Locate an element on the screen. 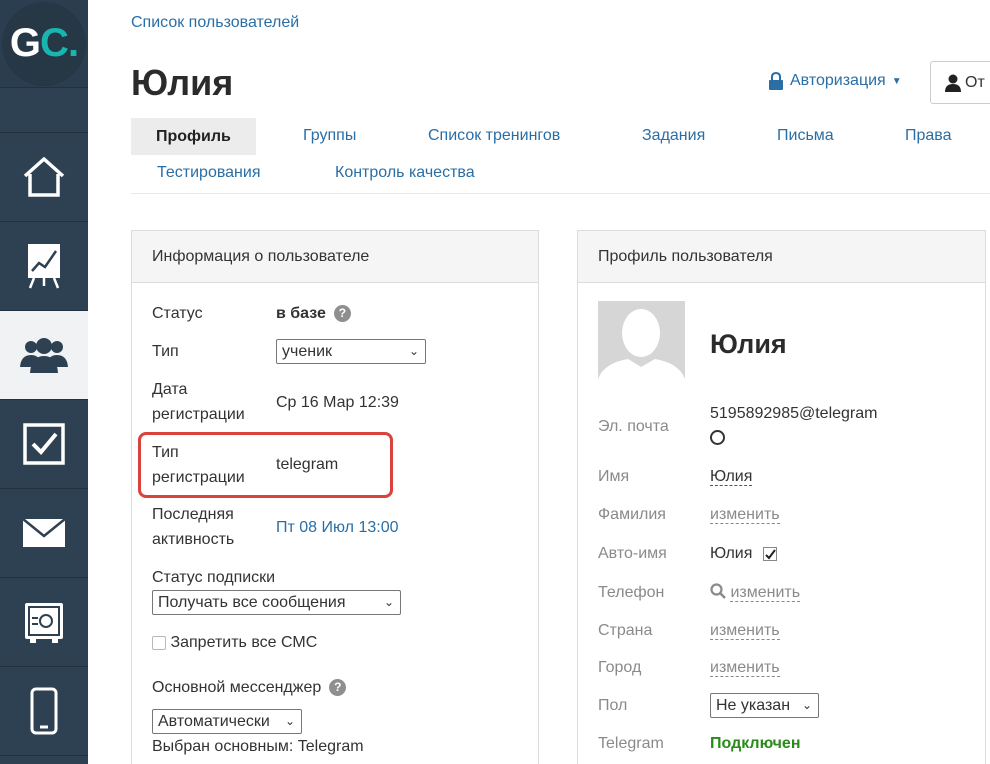 Image resolution: width=990 pixels, height=764 pixels. last-activity-label-line2: активность is located at coordinates (193, 539).